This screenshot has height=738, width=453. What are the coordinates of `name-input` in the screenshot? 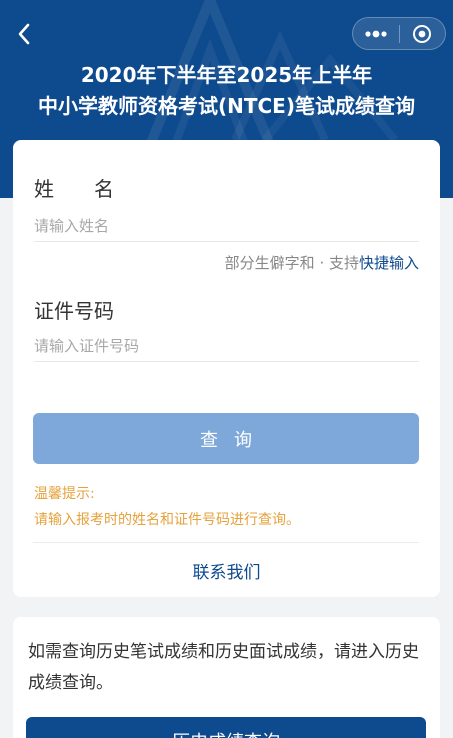 It's located at (226, 226).